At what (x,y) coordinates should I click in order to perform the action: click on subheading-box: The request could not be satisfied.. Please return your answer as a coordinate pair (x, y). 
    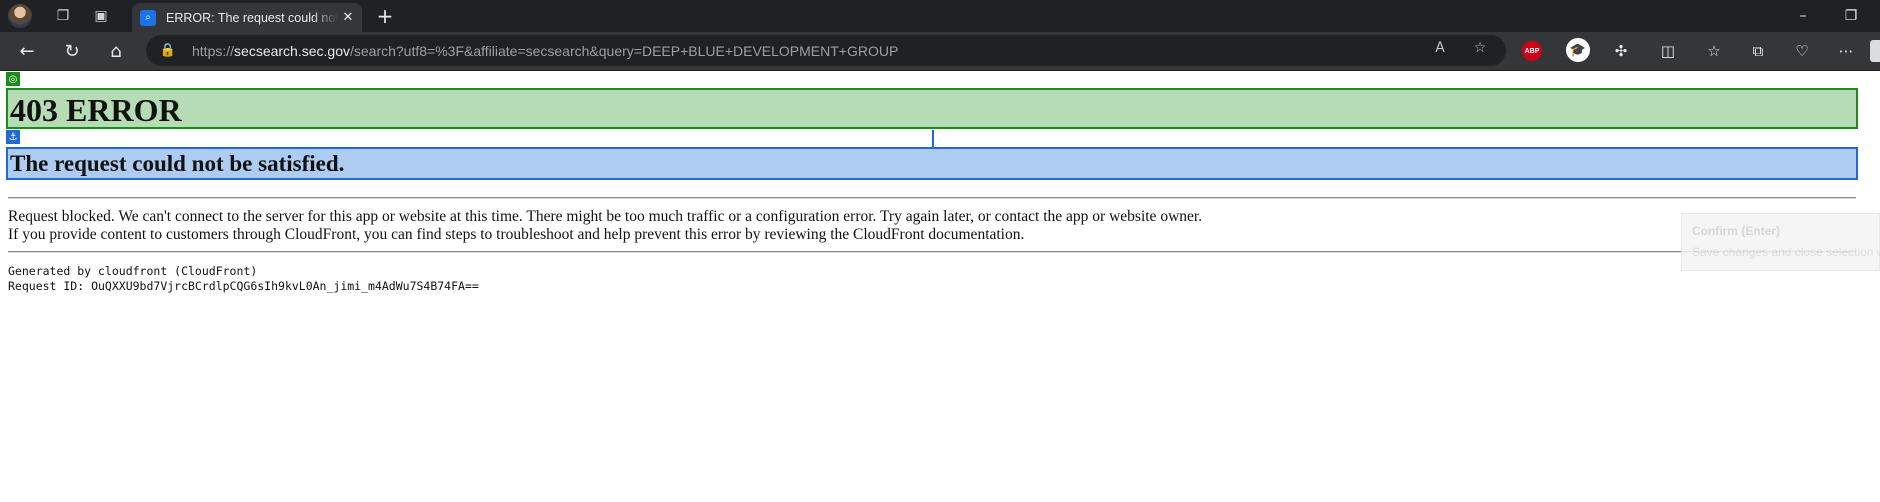
    Looking at the image, I should click on (932, 163).